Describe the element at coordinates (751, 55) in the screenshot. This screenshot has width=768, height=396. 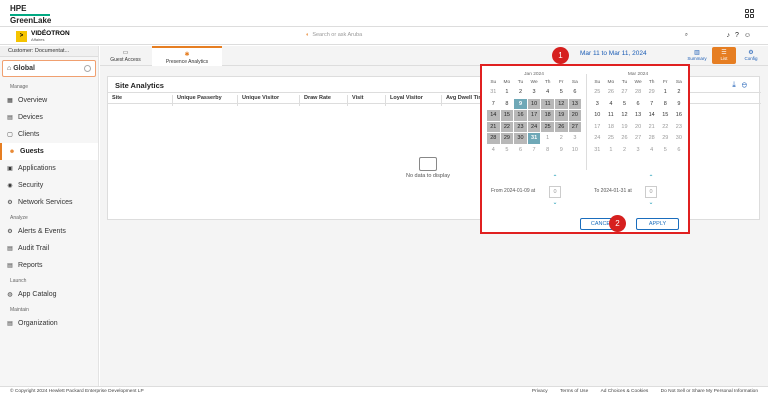
I see `config-view-button: ⚙ Config` at that location.